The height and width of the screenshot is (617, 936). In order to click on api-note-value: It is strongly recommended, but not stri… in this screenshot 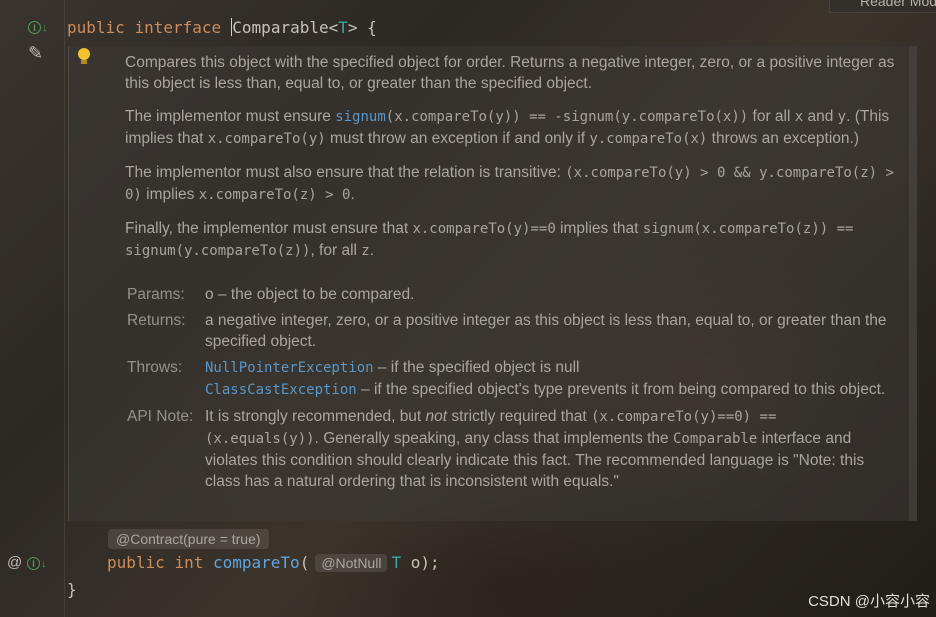, I will do `click(535, 449)`.